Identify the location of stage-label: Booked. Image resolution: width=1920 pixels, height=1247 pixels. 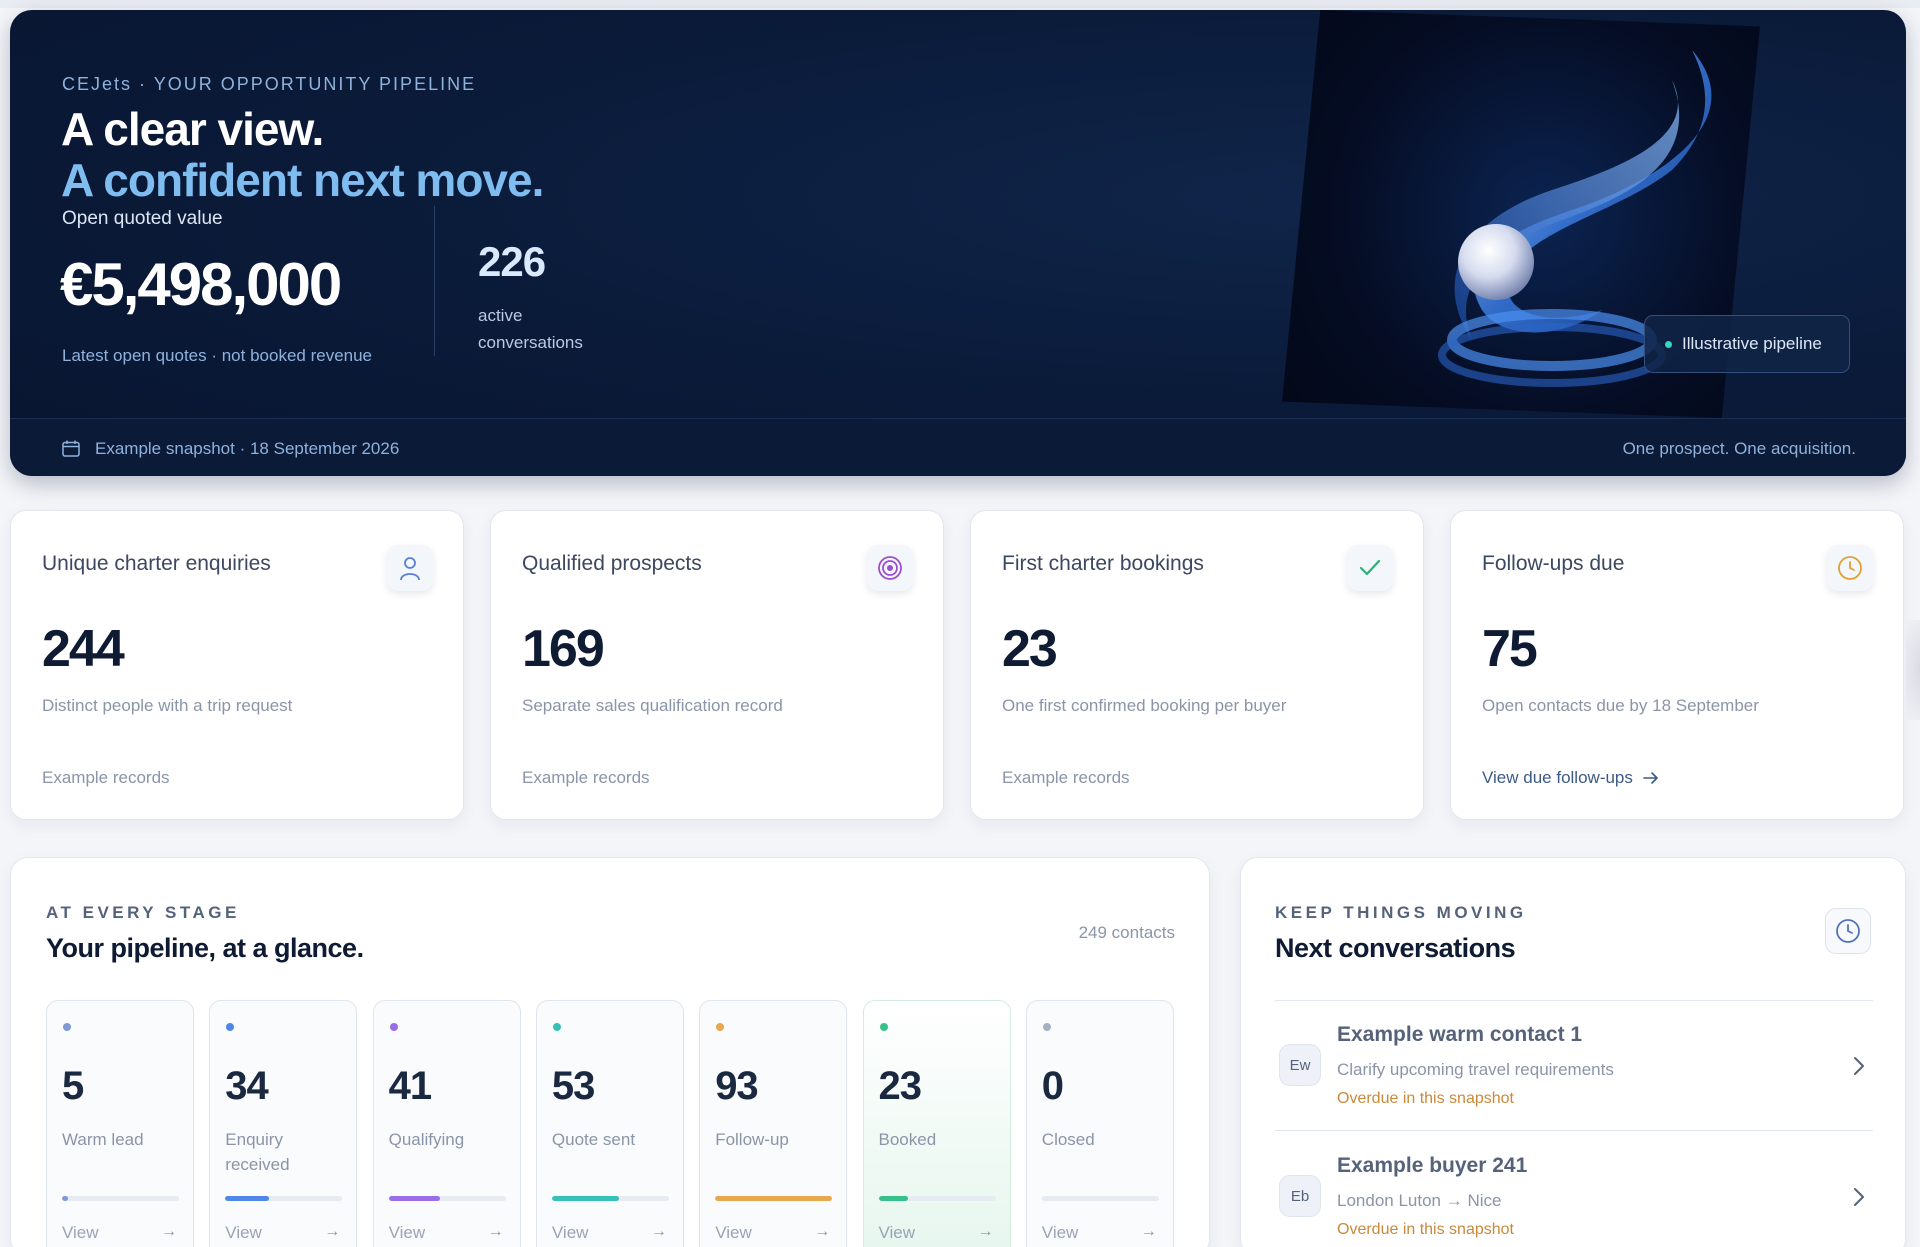
(907, 1139).